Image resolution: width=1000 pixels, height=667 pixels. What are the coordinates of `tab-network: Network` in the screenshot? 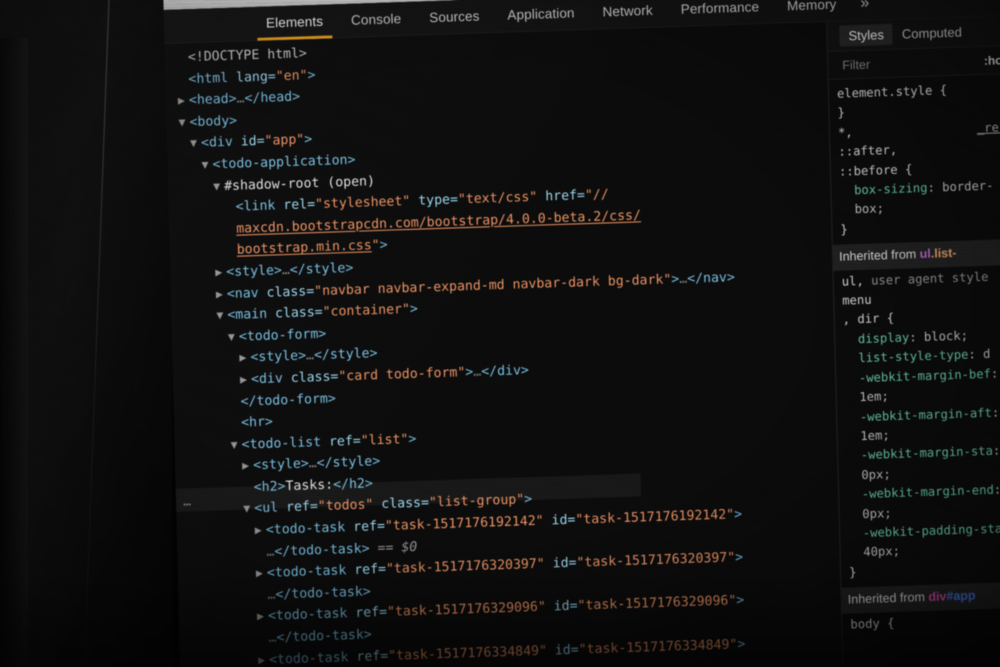 It's located at (627, 14).